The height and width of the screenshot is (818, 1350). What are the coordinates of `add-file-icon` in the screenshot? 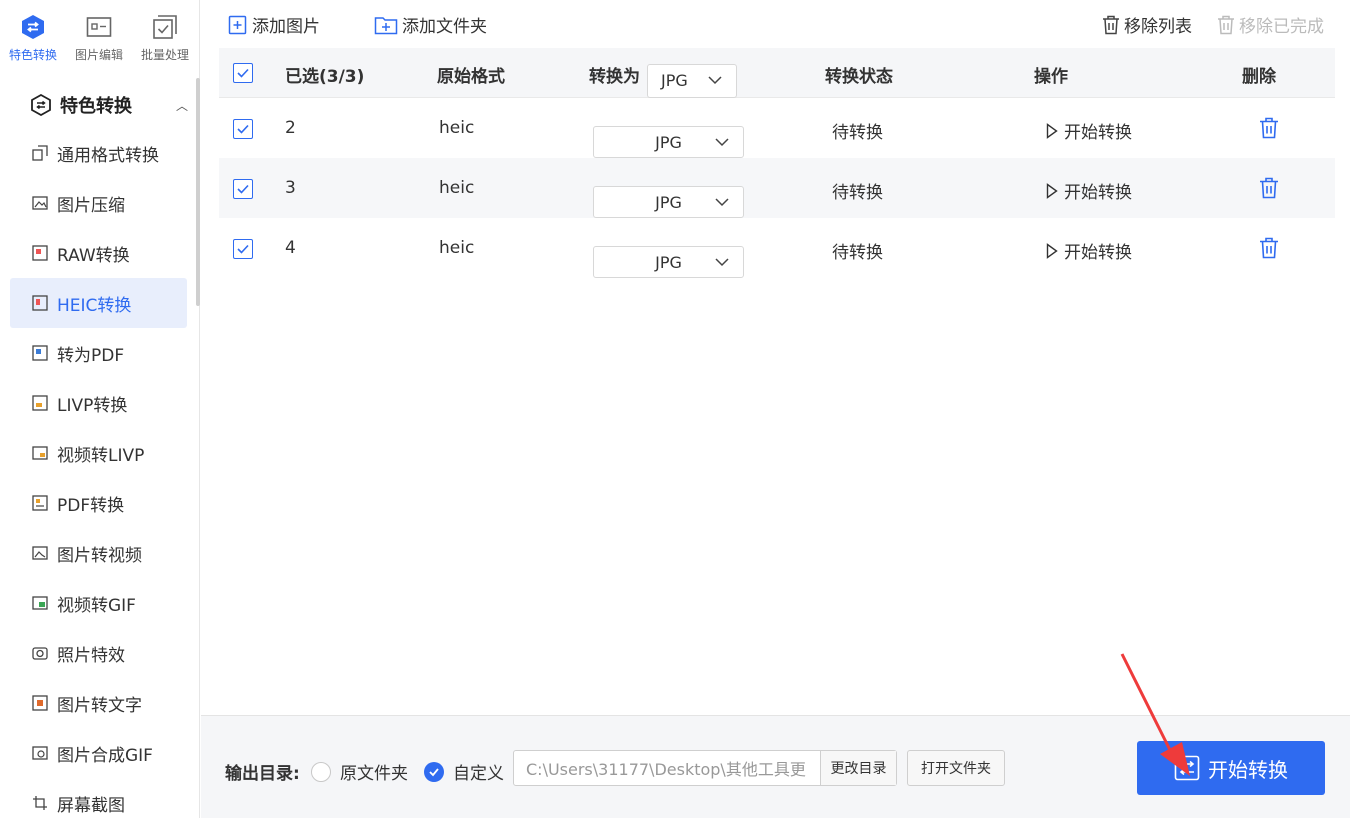 It's located at (237, 24).